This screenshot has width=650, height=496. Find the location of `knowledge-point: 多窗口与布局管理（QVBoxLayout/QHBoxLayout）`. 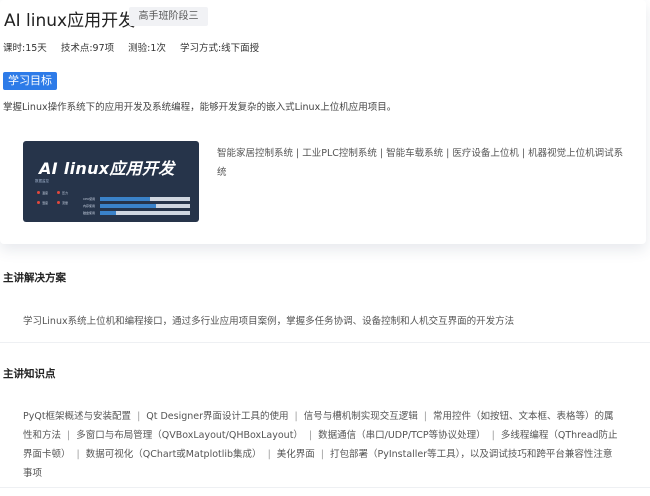

knowledge-point: 多窗口与布局管理（QVBoxLayout/QHBoxLayout） is located at coordinates (189, 435).